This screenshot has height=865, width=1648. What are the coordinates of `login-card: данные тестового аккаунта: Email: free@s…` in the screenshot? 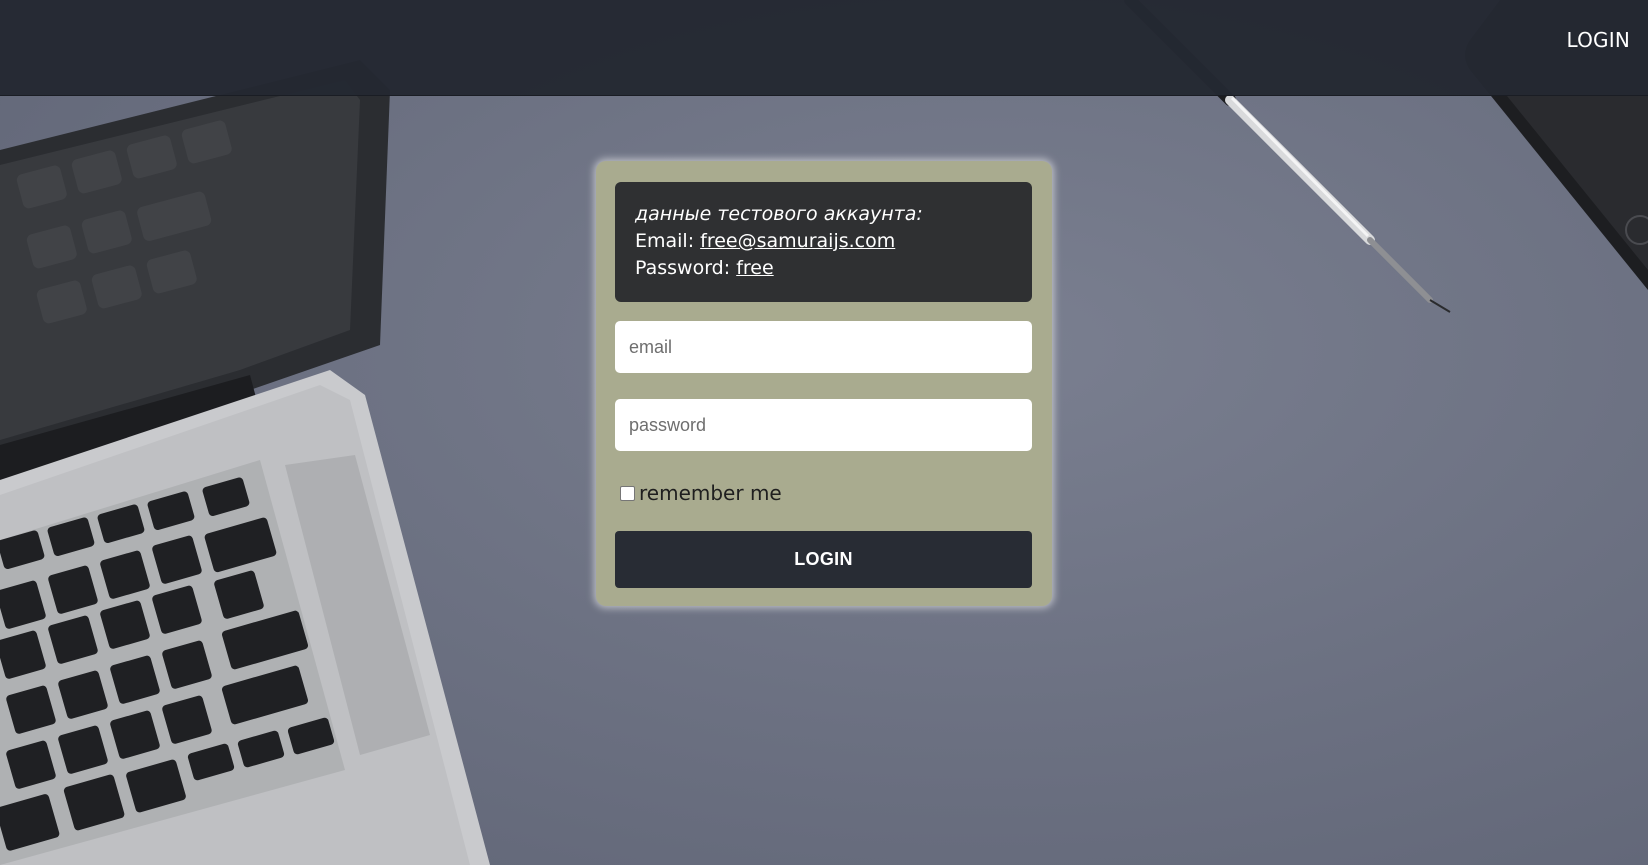 It's located at (824, 383).